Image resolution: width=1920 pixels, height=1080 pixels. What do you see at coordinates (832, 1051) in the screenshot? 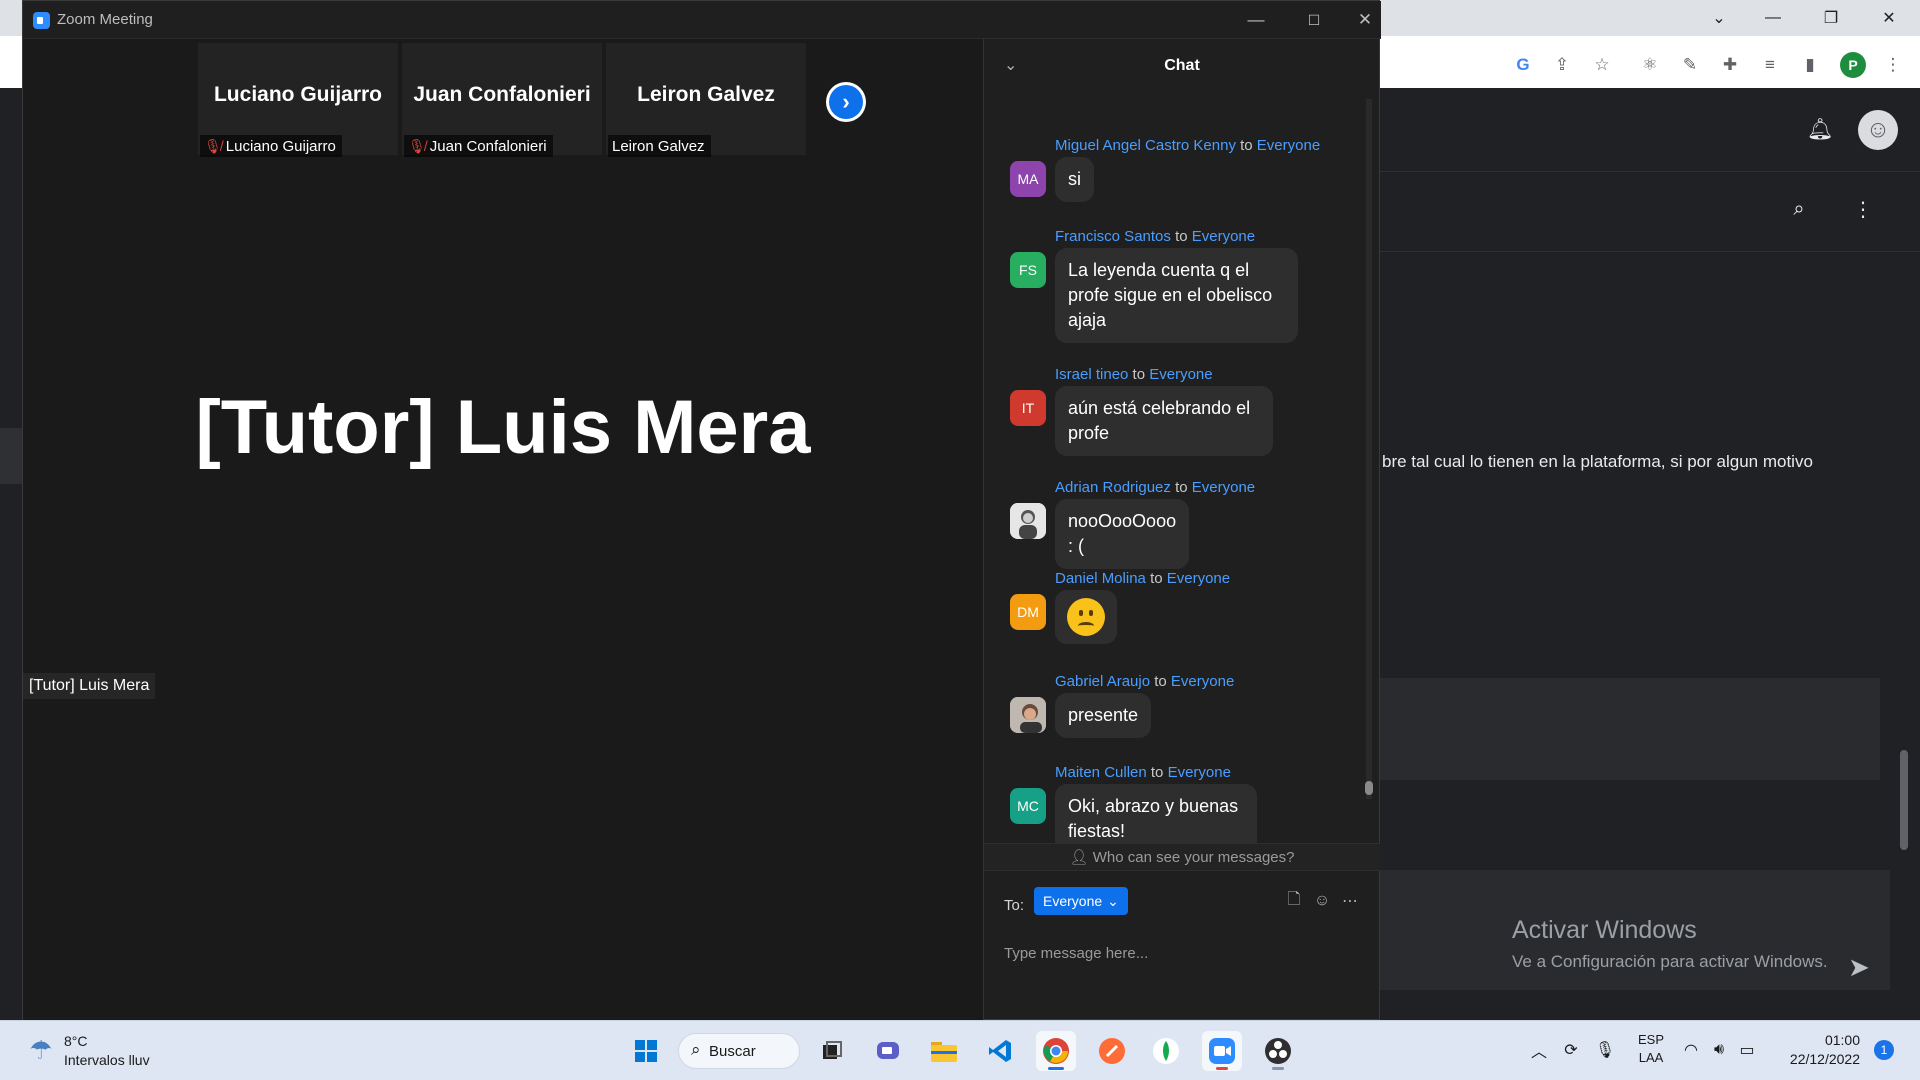
I see `task-view-icon` at bounding box center [832, 1051].